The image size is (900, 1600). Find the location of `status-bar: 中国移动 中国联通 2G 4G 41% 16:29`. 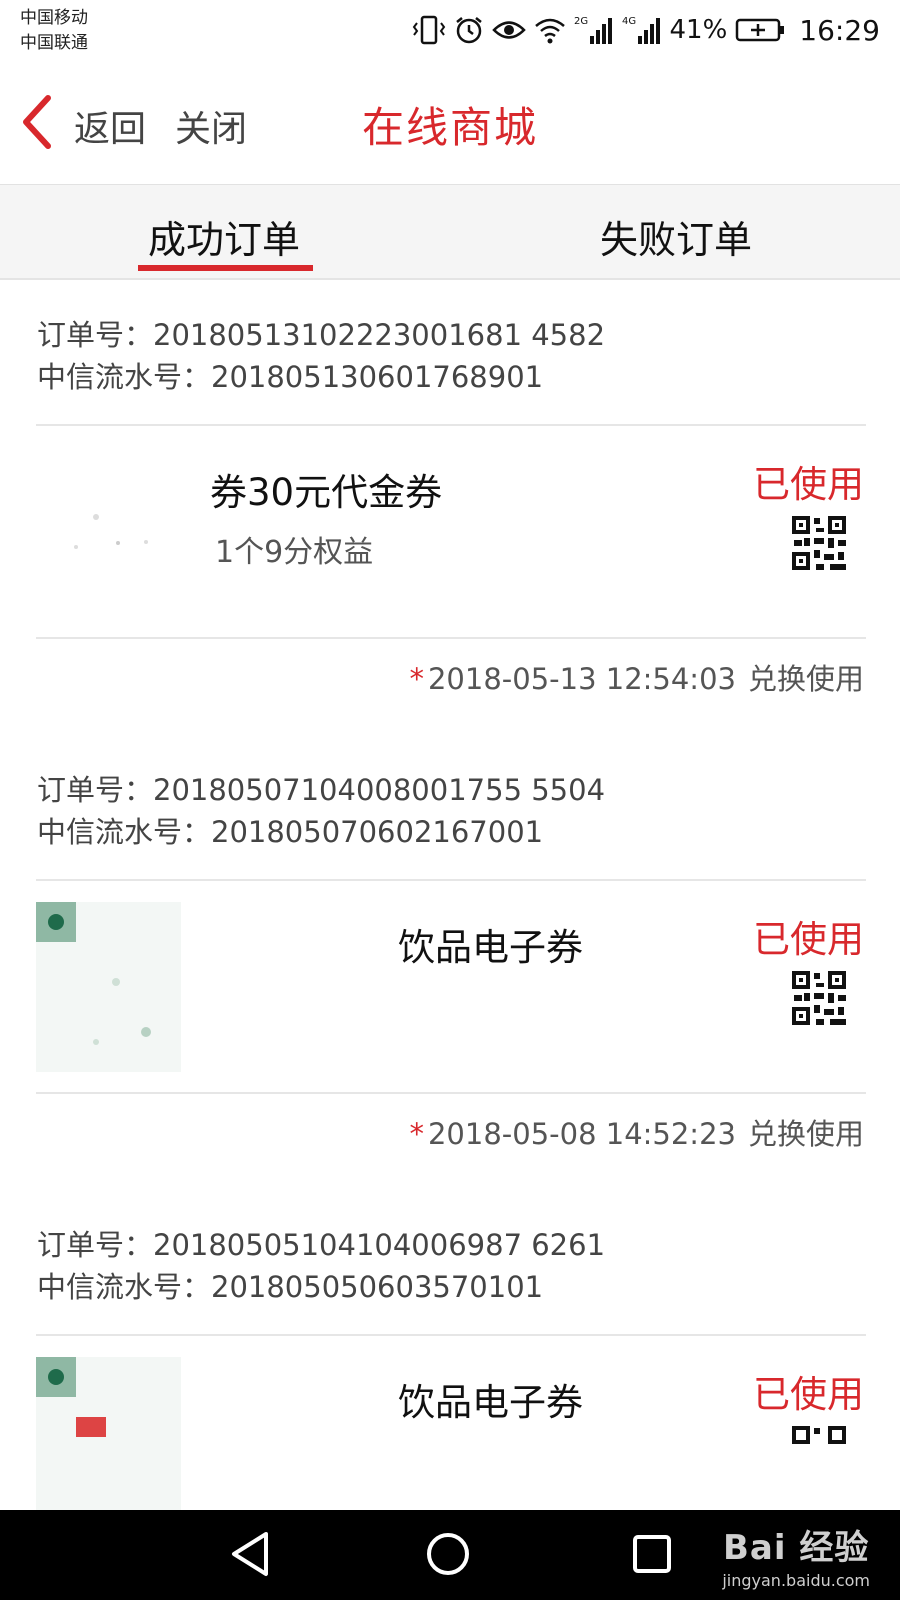

status-bar: 中国移动 中国联通 2G 4G 41% 16:29 is located at coordinates (450, 31).